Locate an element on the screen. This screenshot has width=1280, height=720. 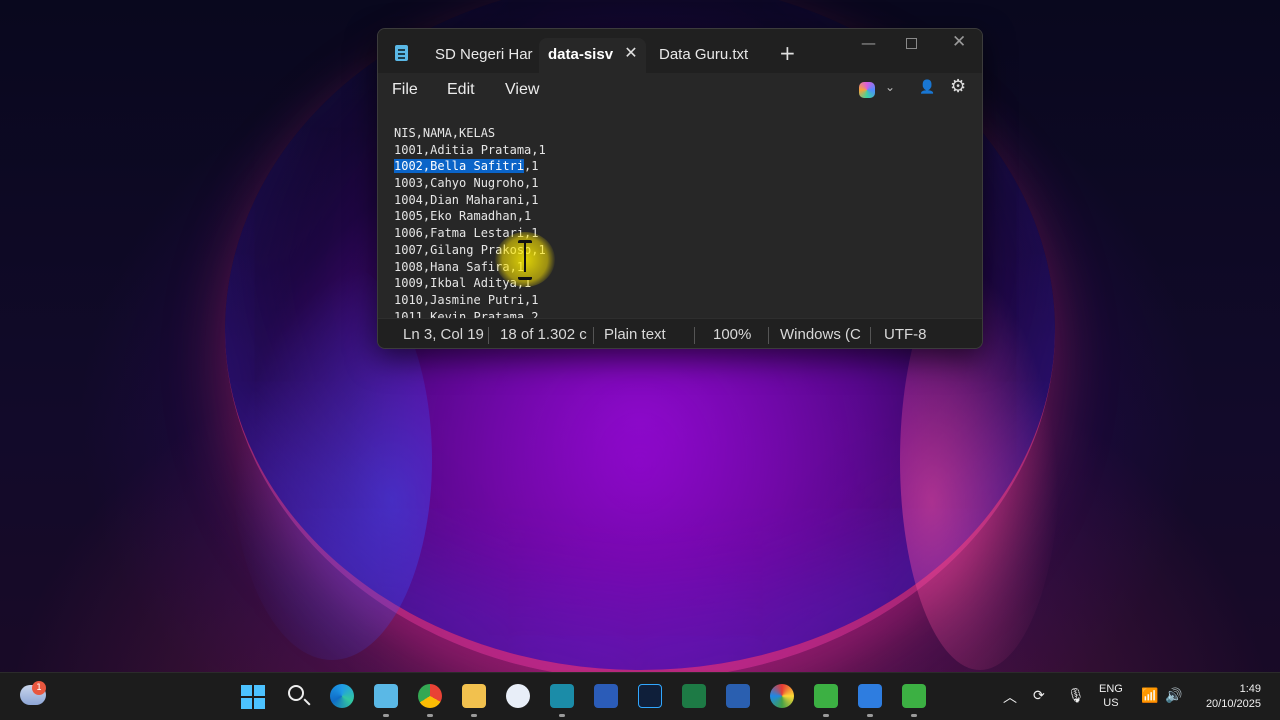
text-selection: 1002,Bella Safitri is located at coordinates (459, 166).